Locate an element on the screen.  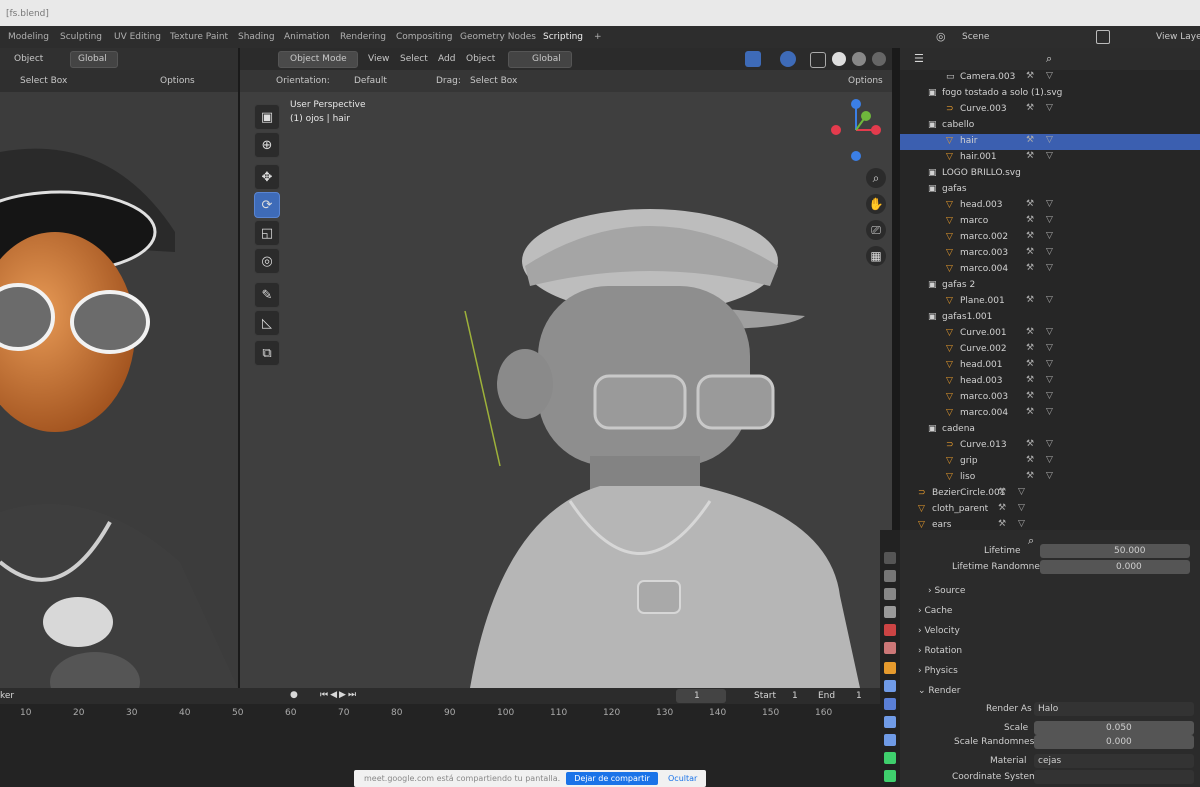
particles-tab-icon is located at coordinates (890, 704).